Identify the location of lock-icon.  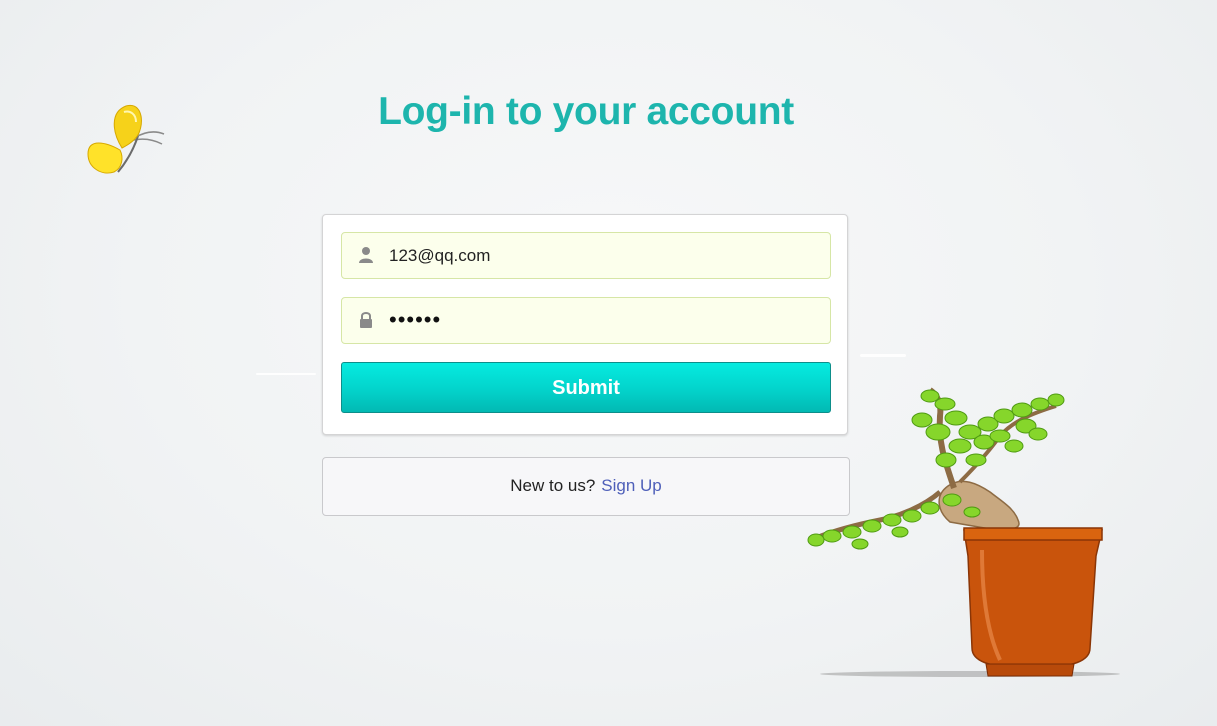
(366, 320).